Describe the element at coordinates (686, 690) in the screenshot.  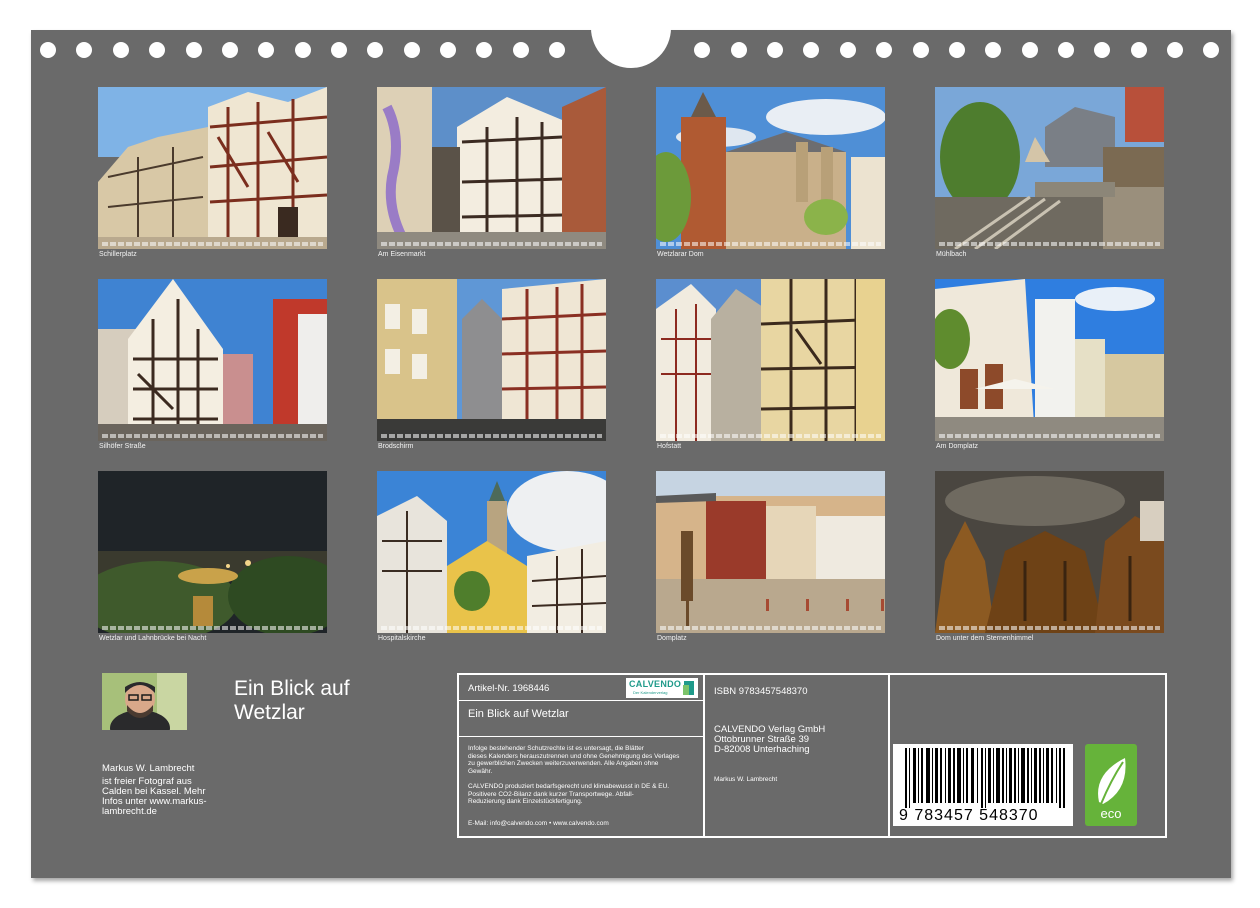
I see `calvendo-mark-icon` at that location.